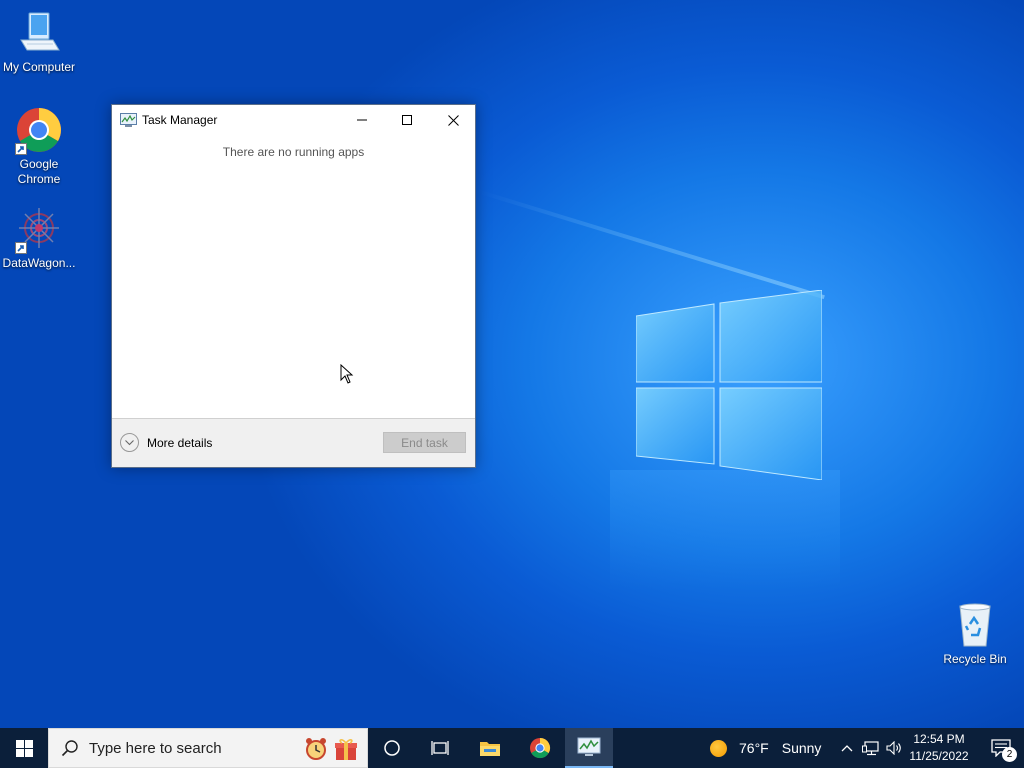 Image resolution: width=1024 pixels, height=768 pixels. I want to click on more-details-button: More details, so click(166, 442).